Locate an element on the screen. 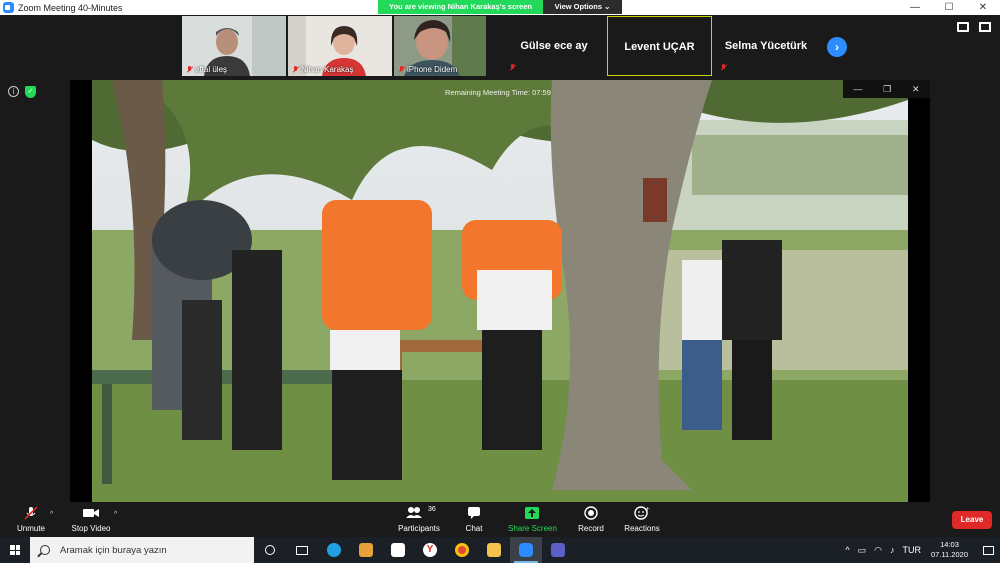 The width and height of the screenshot is (1000, 563). video-camera-icon is located at coordinates (91, 513).